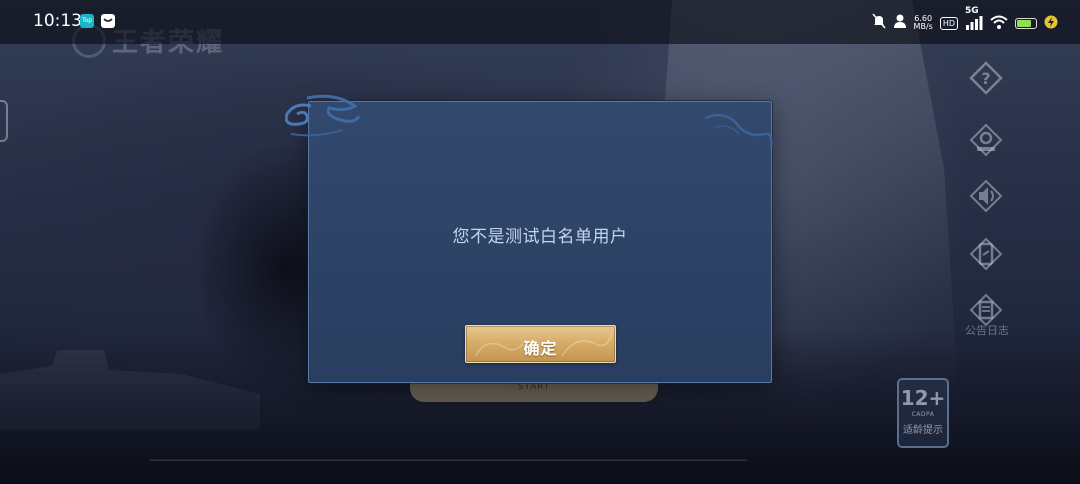 Image resolution: width=1080 pixels, height=484 pixels. Describe the element at coordinates (900, 23) in the screenshot. I see `person-icon` at that location.